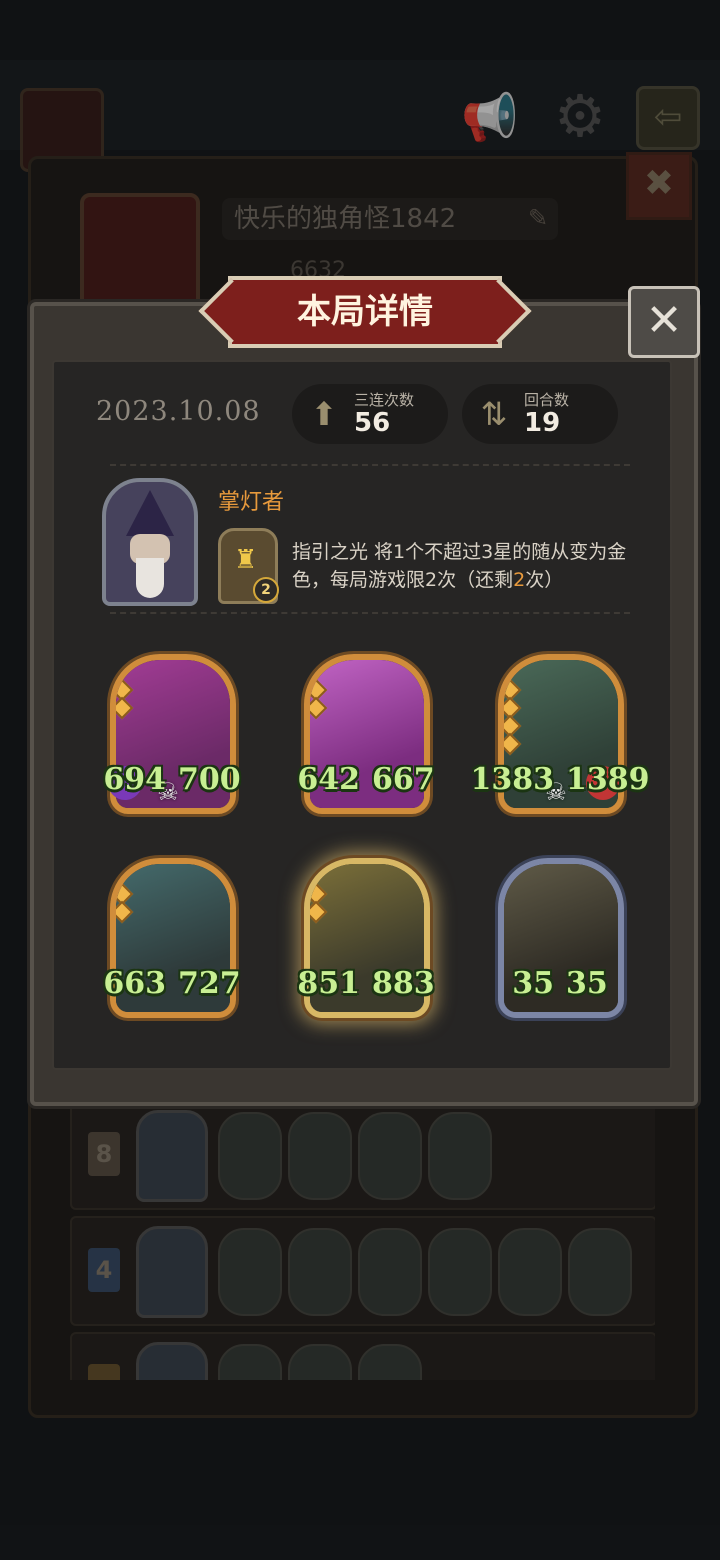 This screenshot has height=1560, width=720. I want to click on minion-health: 35, so click(587, 983).